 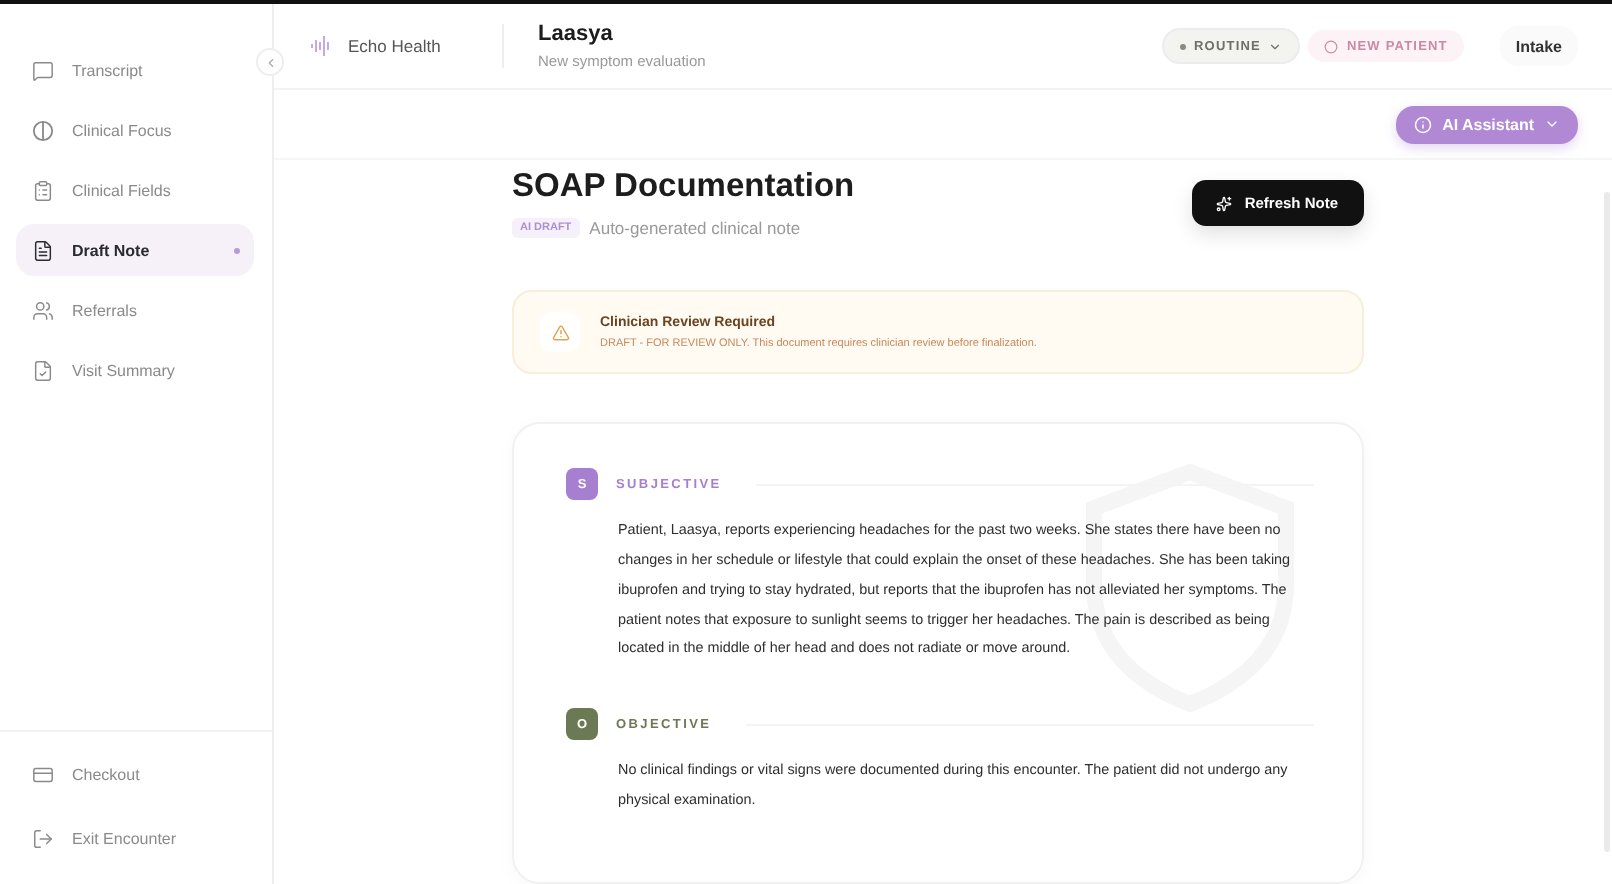 I want to click on sidebar-item-label: Clinical Fields, so click(x=122, y=190).